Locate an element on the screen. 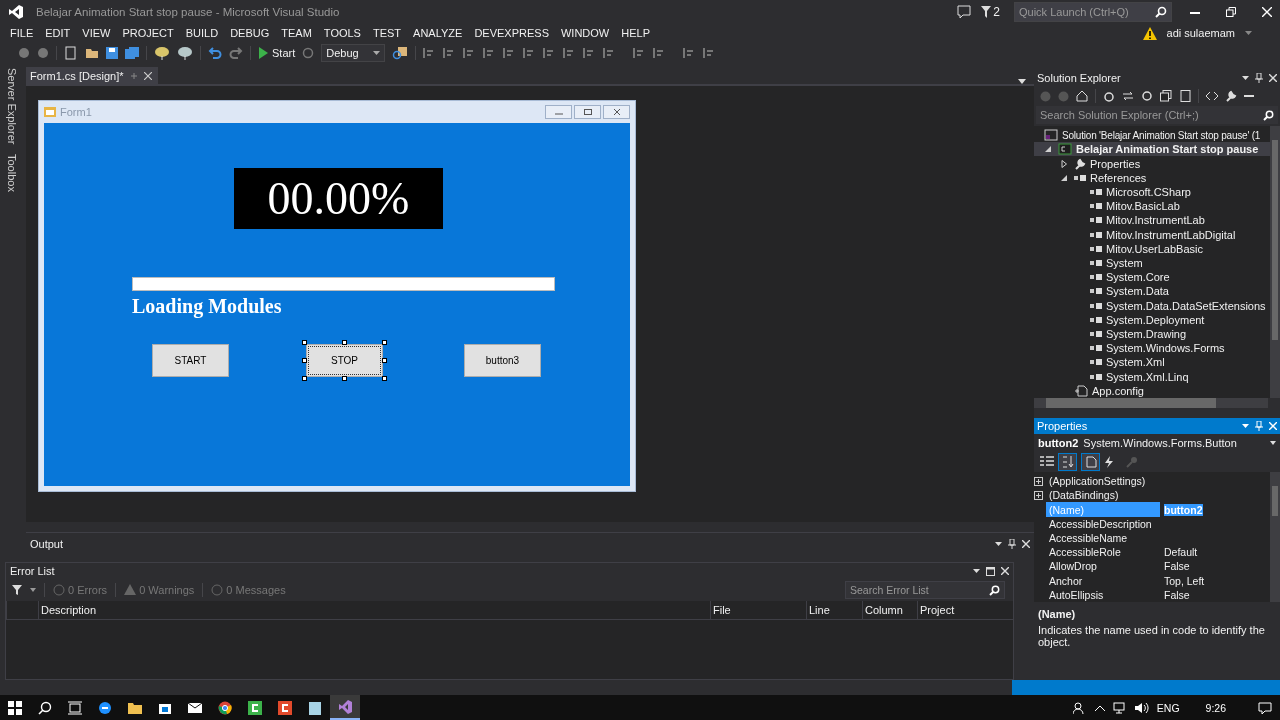 Image resolution: width=1280 pixels, height=720 pixels. column-header: Project is located at coordinates (965, 610).